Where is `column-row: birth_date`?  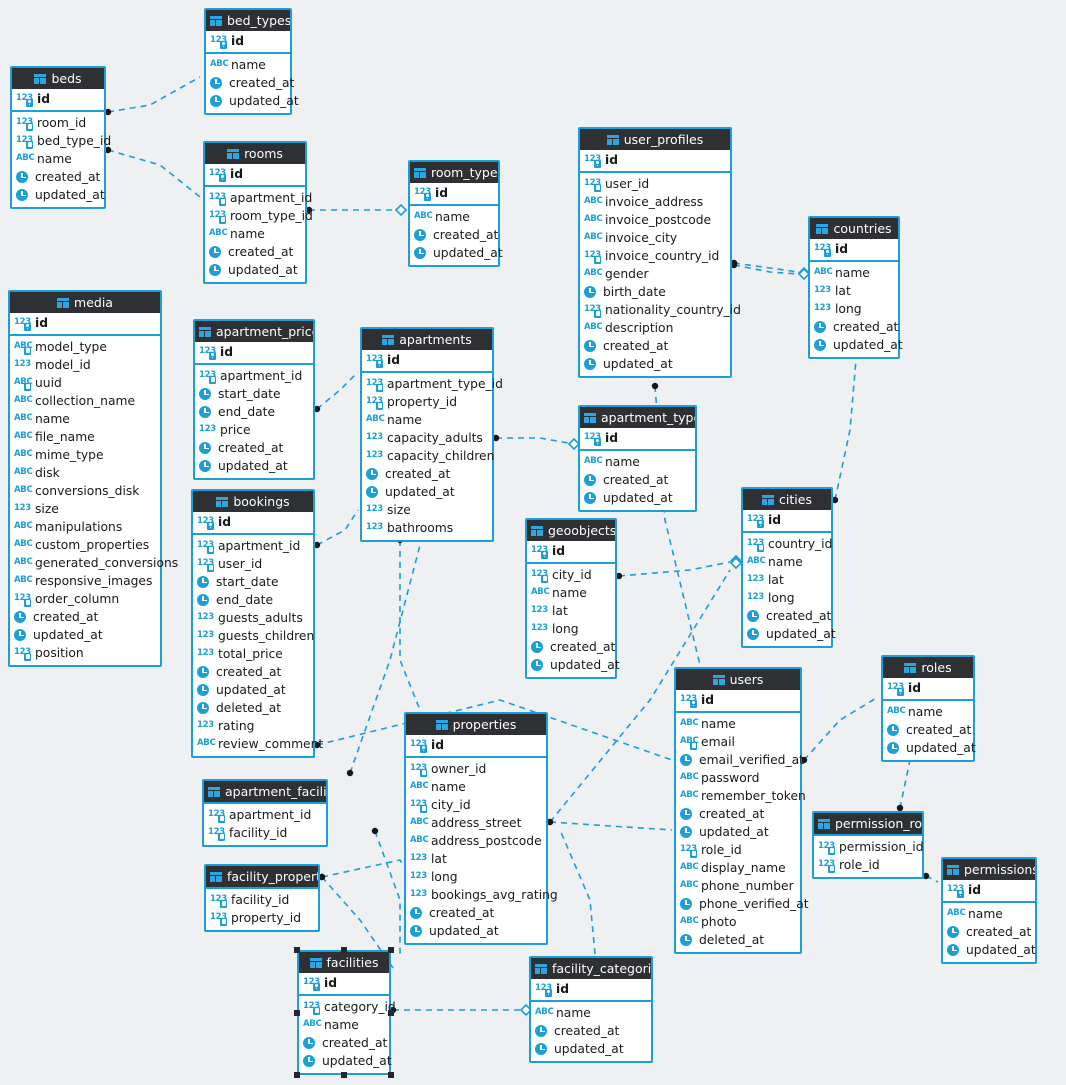
column-row: birth_date is located at coordinates (655, 292).